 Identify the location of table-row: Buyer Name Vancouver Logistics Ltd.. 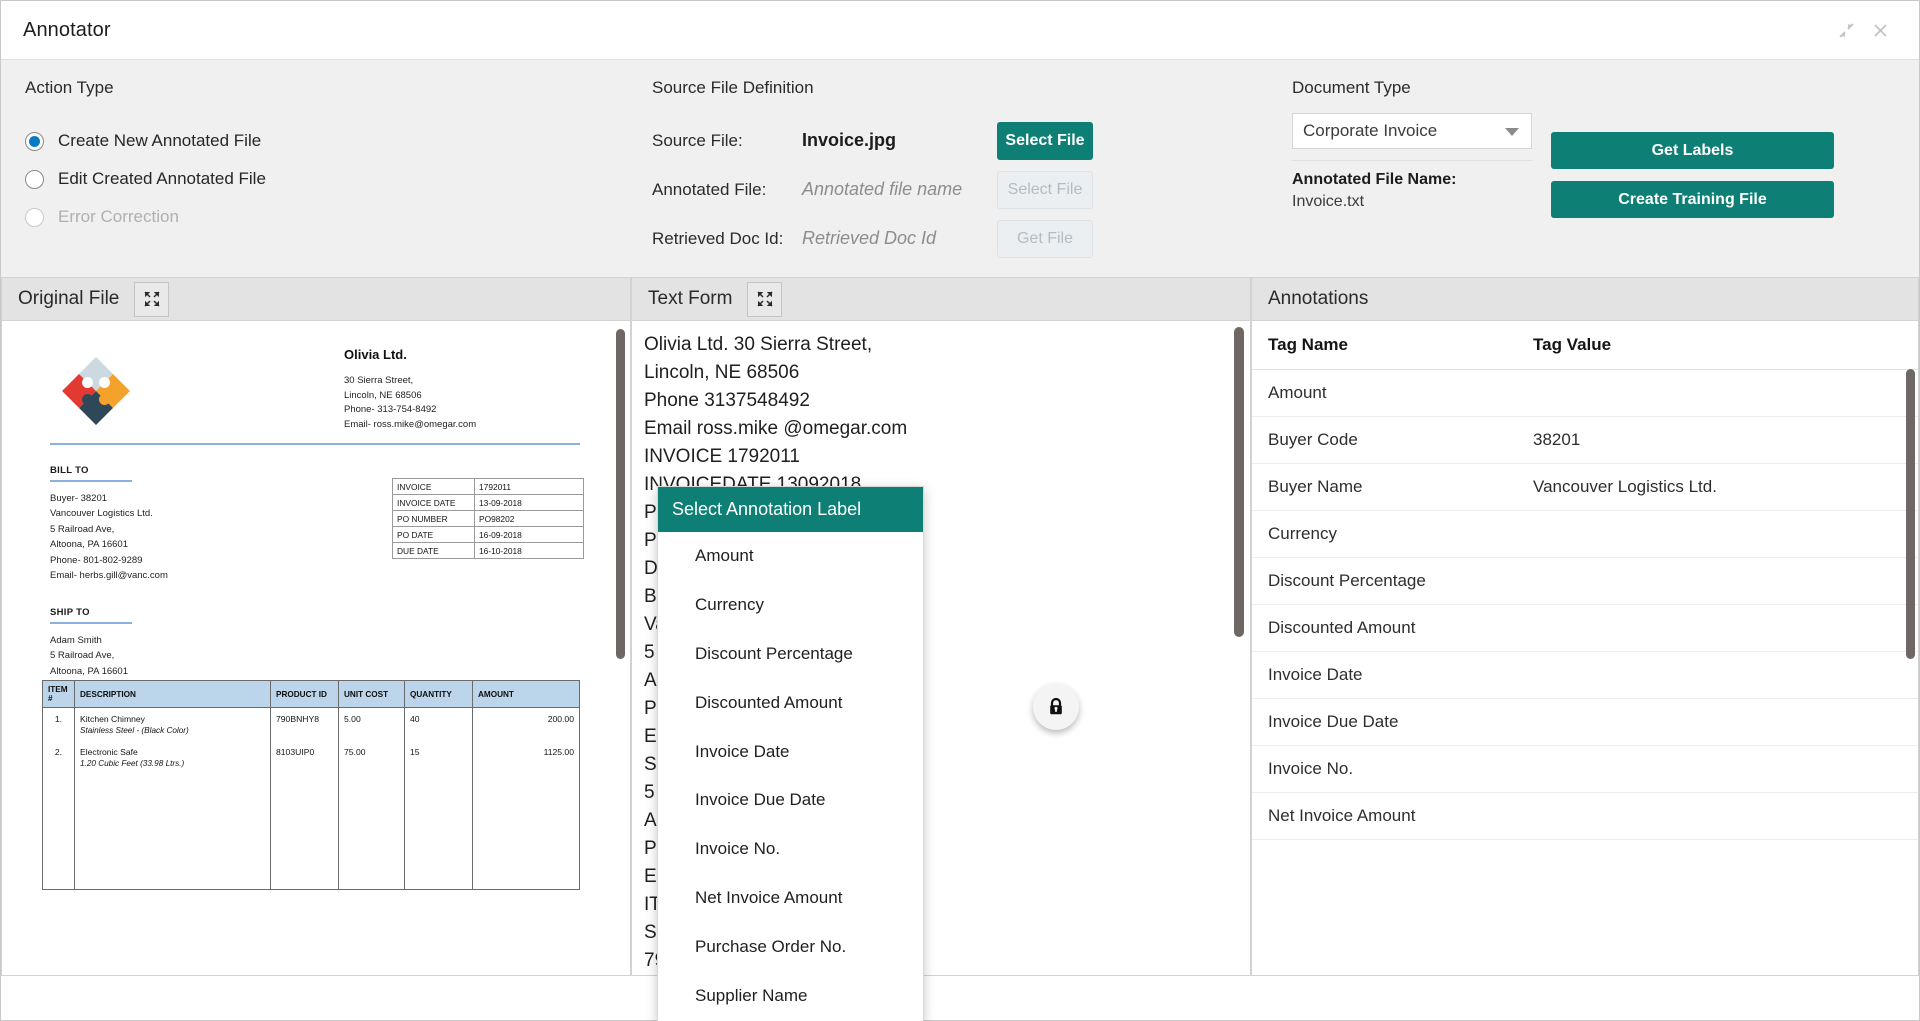
(1585, 487).